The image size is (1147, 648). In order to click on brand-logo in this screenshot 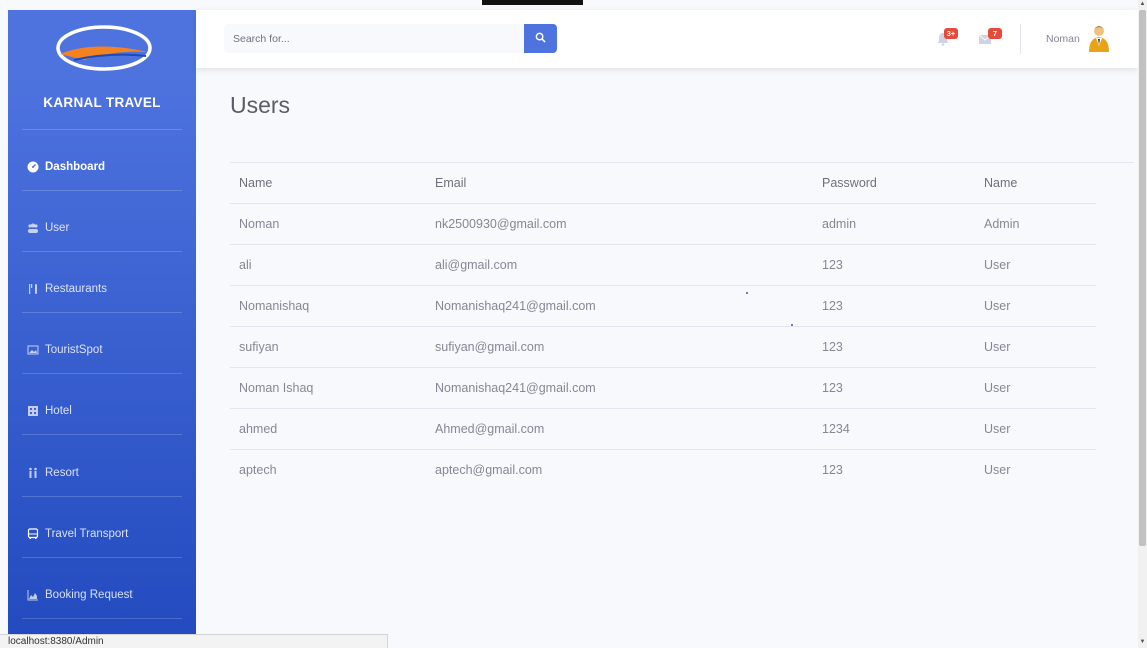, I will do `click(104, 48)`.